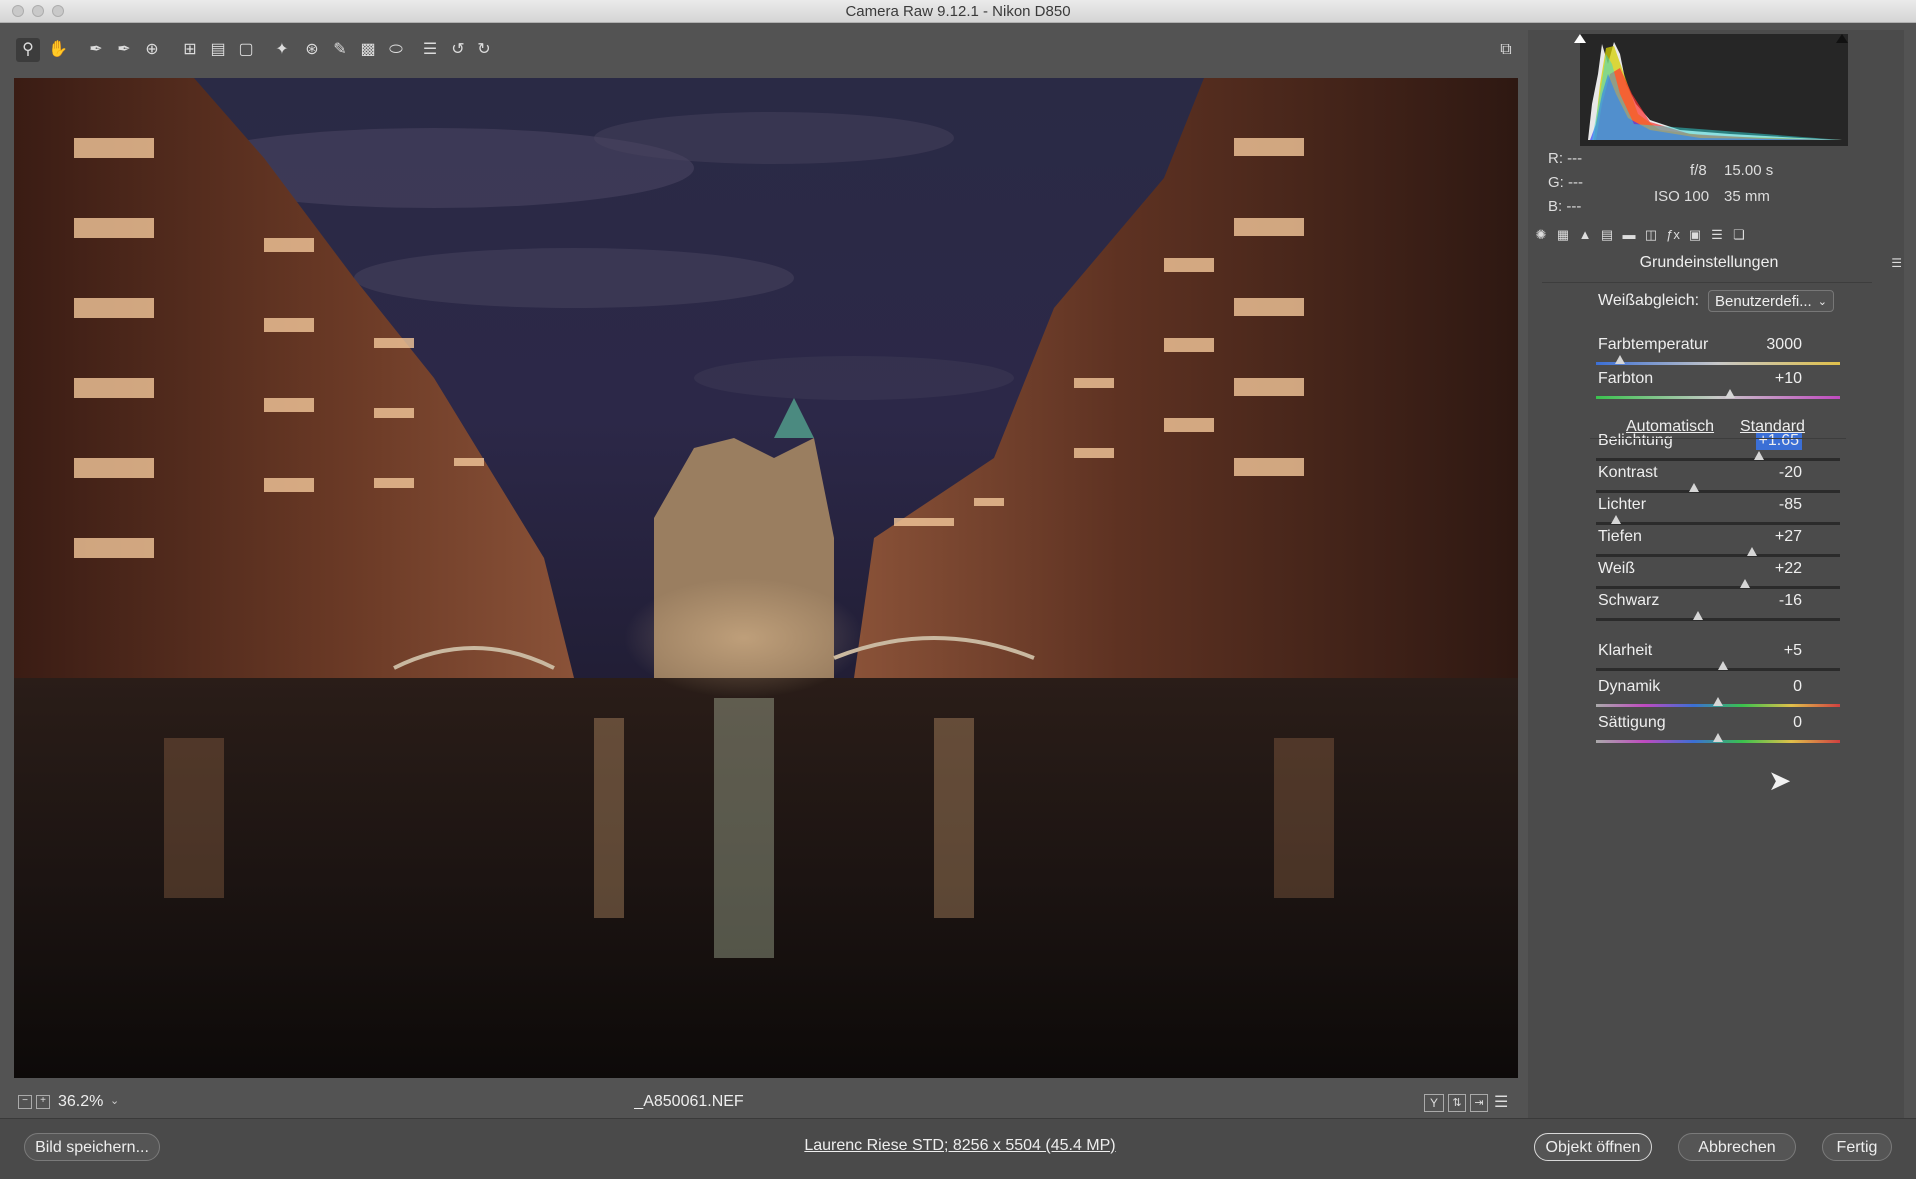  What do you see at coordinates (1793, 651) in the screenshot?
I see `slider-value: +5` at bounding box center [1793, 651].